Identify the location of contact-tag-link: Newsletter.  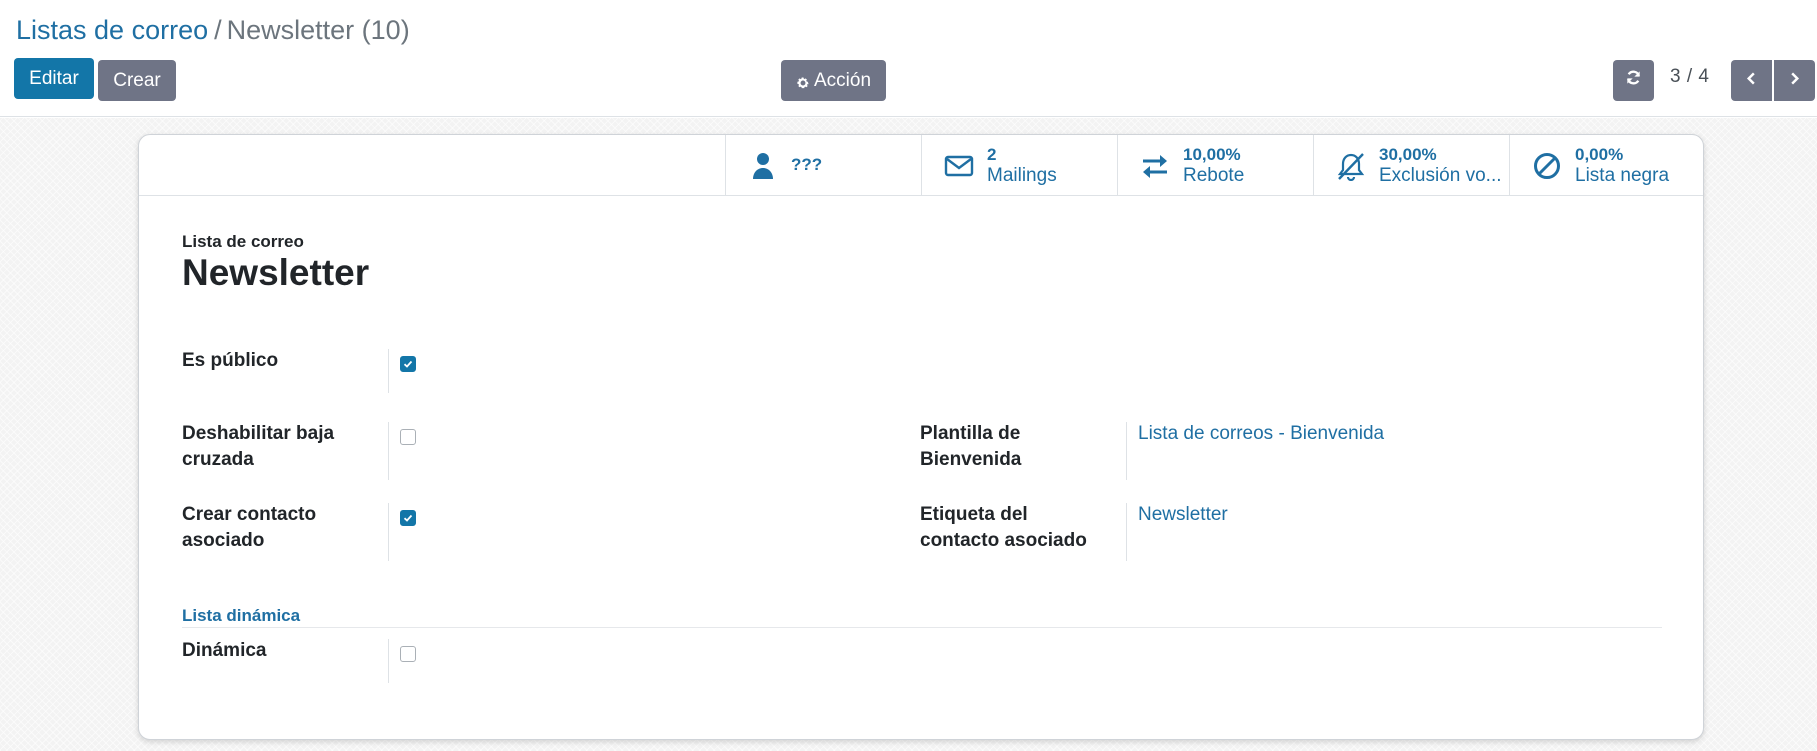
(1183, 515).